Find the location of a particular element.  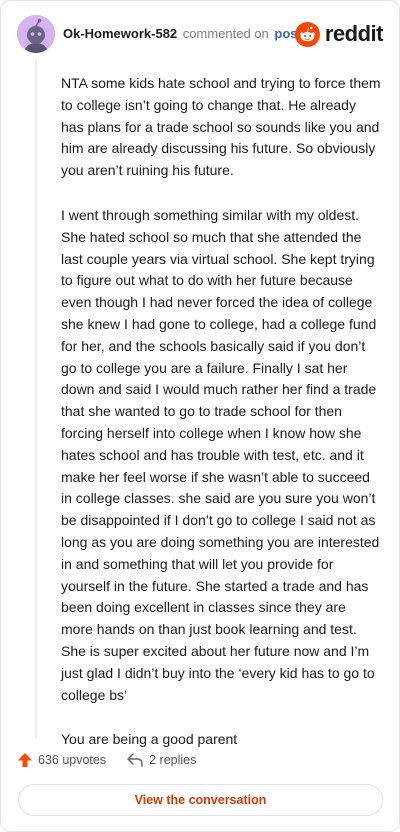

upvote-button: 636 upvotes is located at coordinates (61, 760).